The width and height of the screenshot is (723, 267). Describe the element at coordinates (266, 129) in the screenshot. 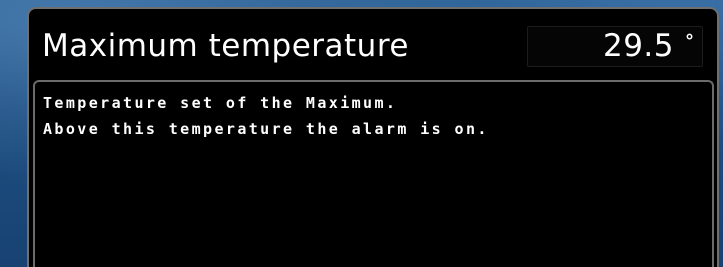

I see `description-line: Above this temperature the alarm is on.` at that location.